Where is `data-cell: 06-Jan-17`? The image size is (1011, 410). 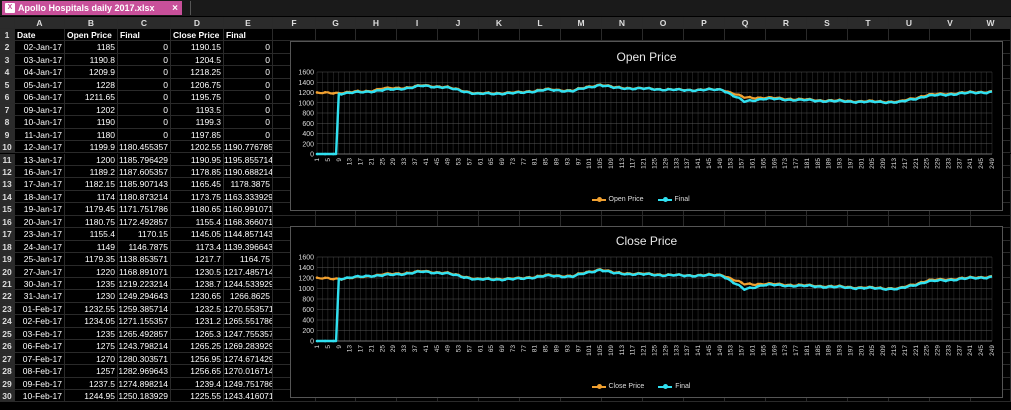 data-cell: 06-Jan-17 is located at coordinates (40, 97).